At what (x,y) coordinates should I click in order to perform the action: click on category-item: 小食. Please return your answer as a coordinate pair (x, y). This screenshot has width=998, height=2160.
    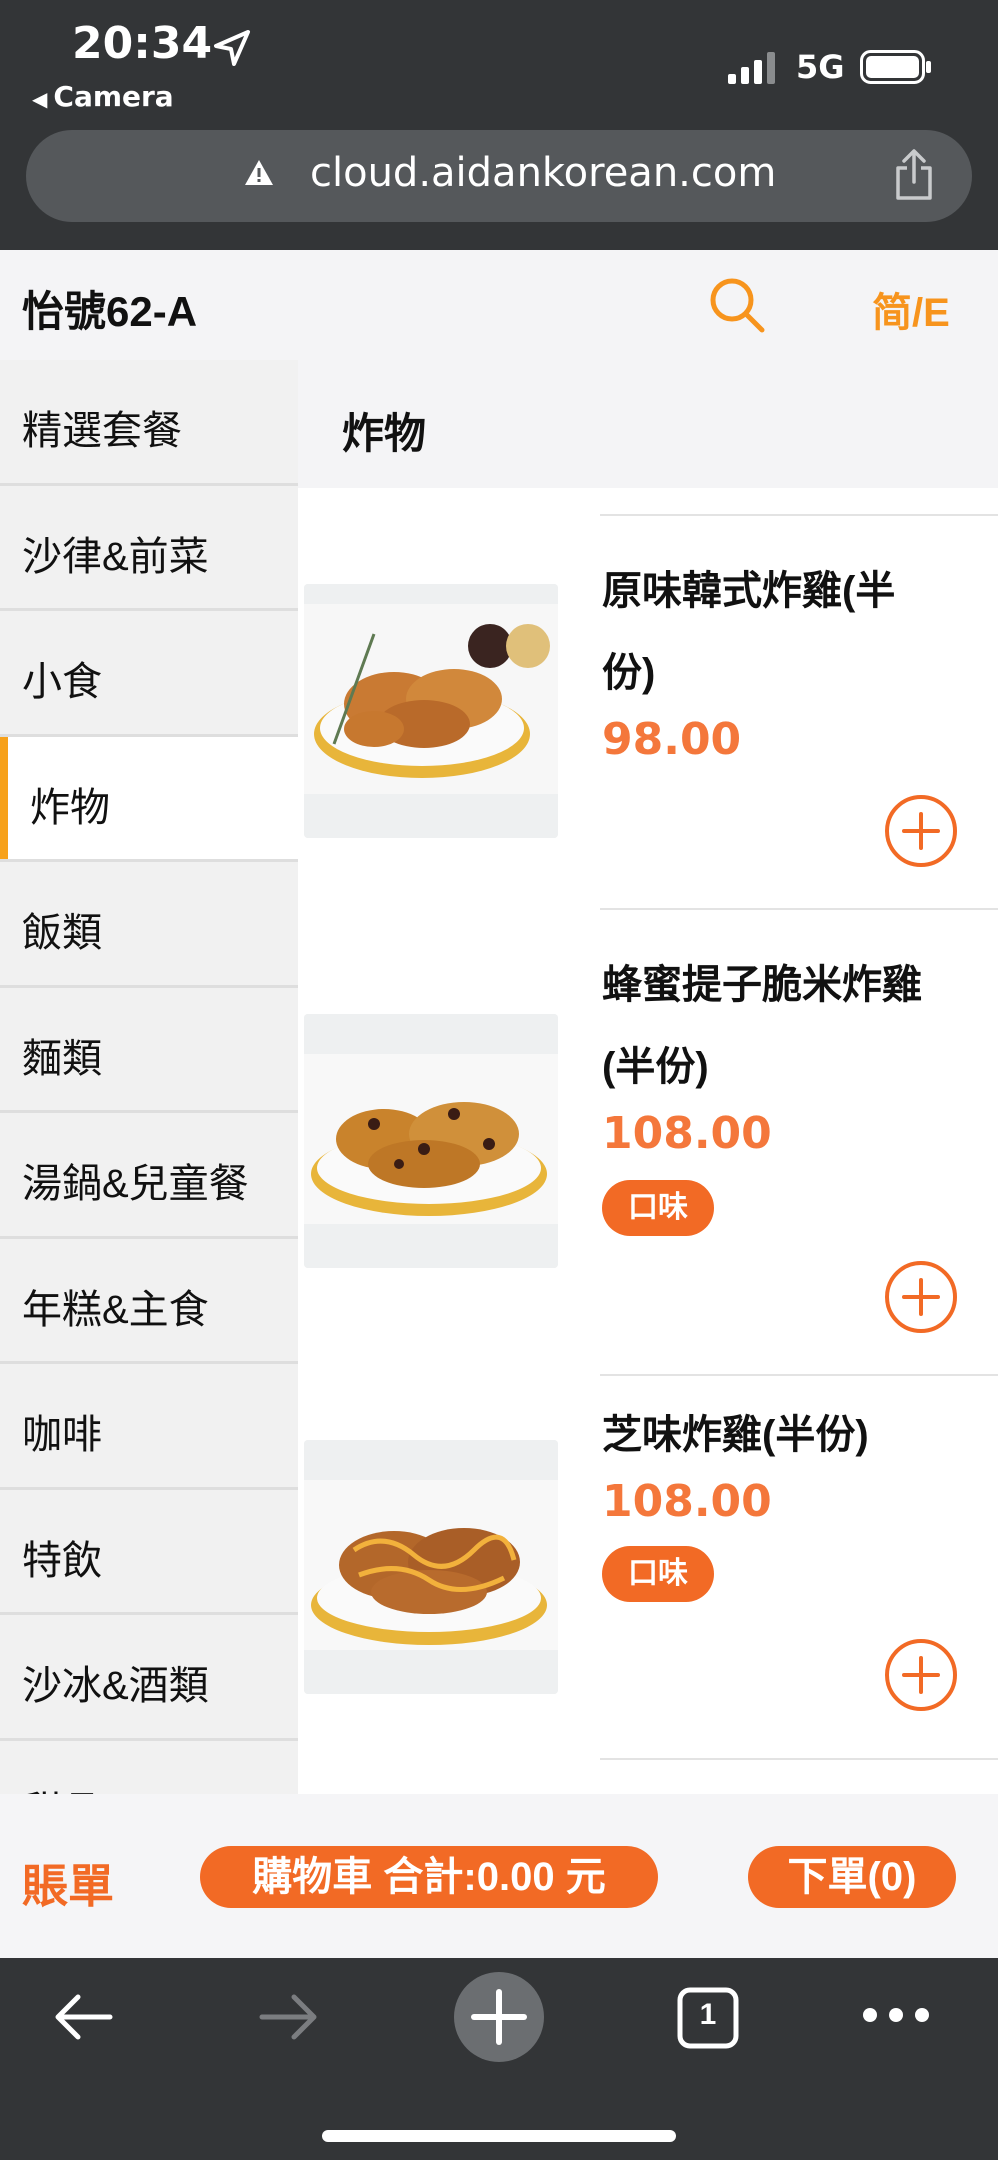
    Looking at the image, I should click on (149, 674).